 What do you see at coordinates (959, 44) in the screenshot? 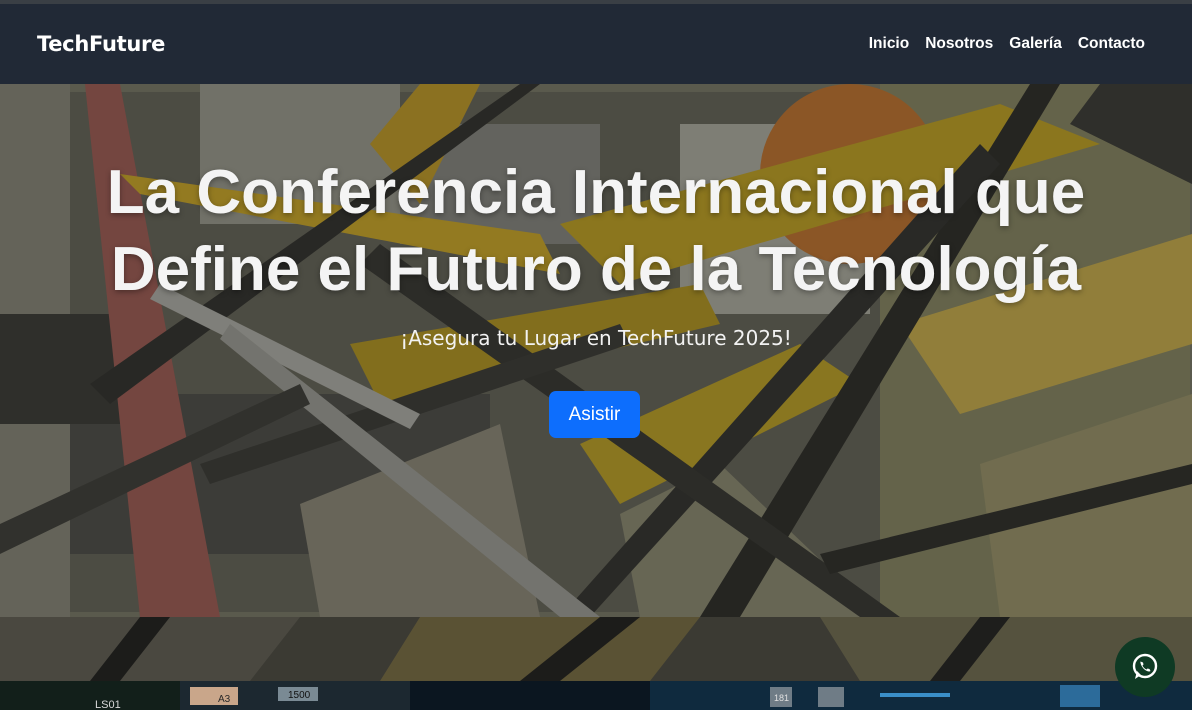
I see `nav-link-nosotros: Nosotros` at bounding box center [959, 44].